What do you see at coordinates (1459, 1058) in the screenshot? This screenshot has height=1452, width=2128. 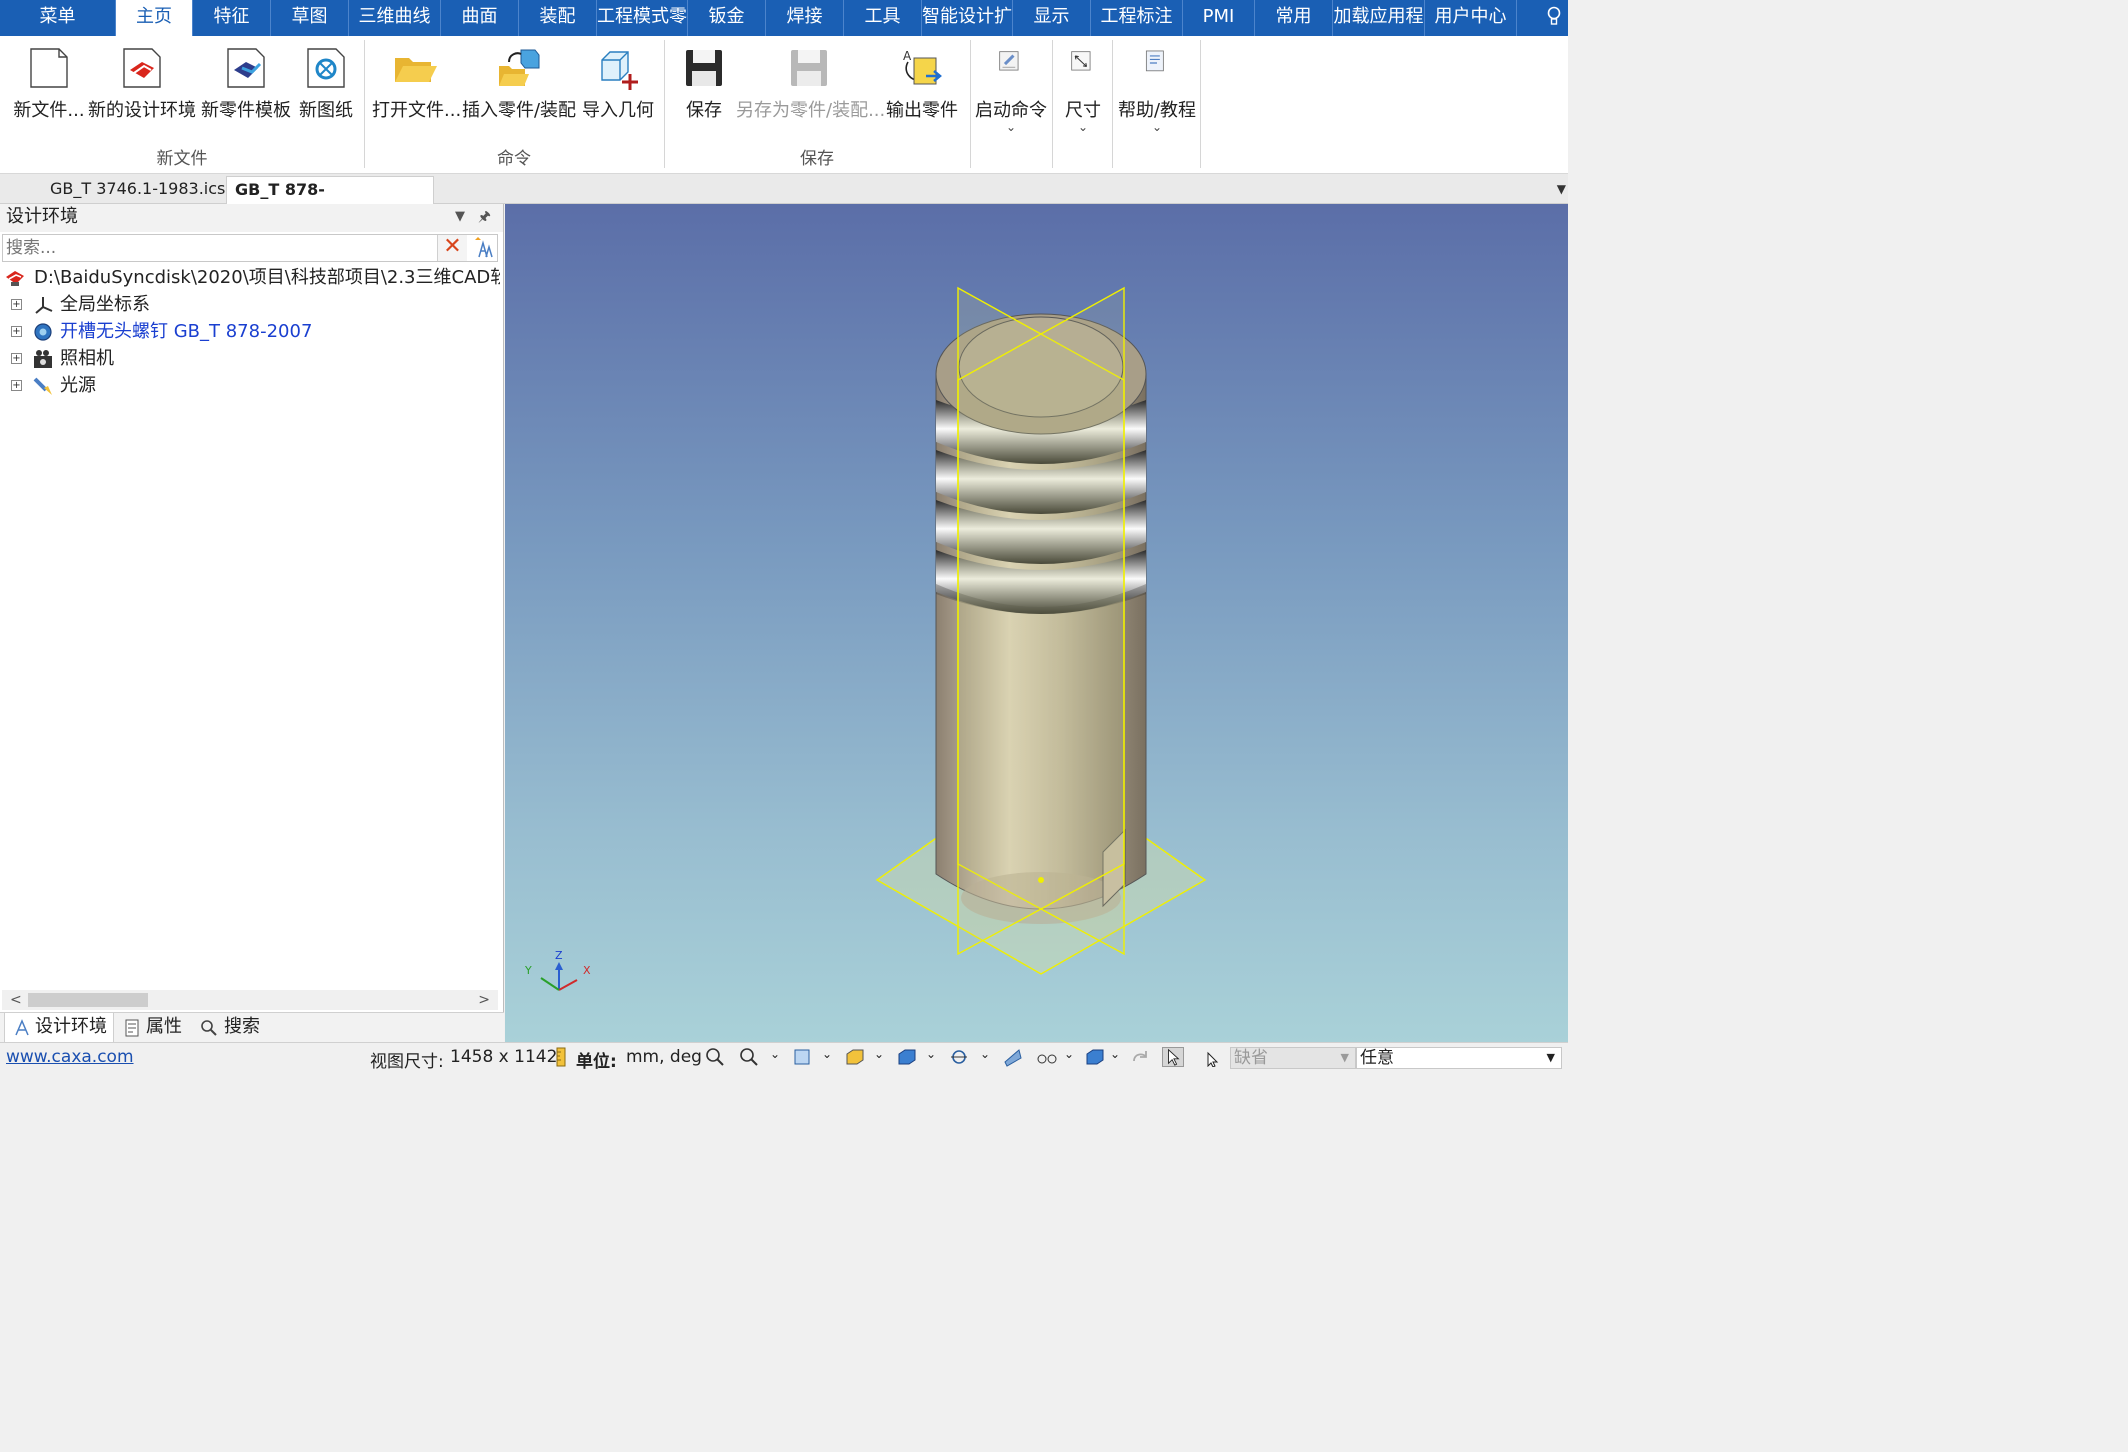 I see `selection-scope-dropdown: 任意 ▼` at bounding box center [1459, 1058].